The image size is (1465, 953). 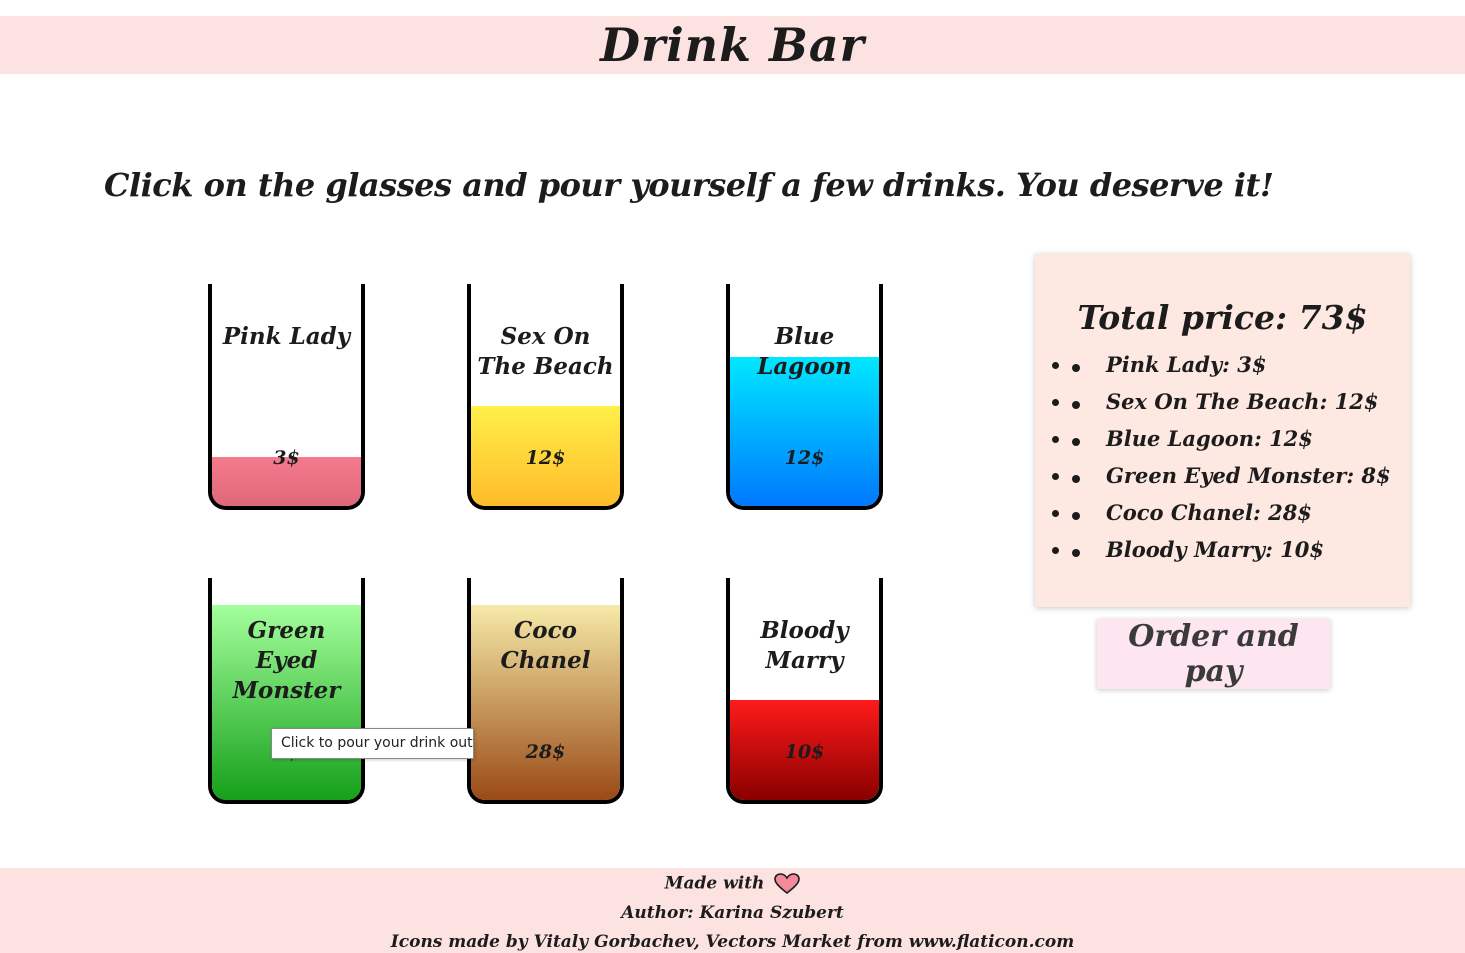 I want to click on drink-name: Bloody Marry, so click(x=804, y=645).